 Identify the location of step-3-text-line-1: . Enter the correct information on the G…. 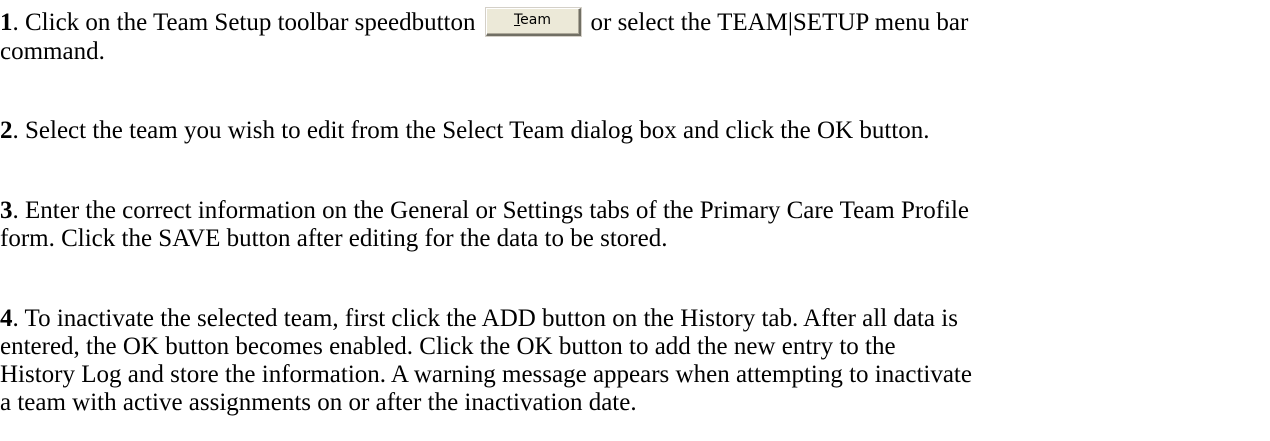
(491, 210).